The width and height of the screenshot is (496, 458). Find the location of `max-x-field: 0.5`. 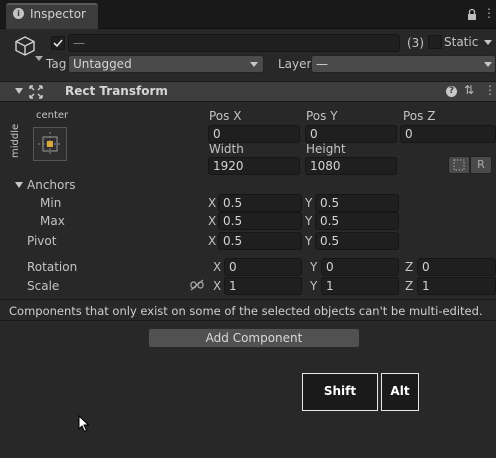

max-x-field: 0.5 is located at coordinates (260, 221).